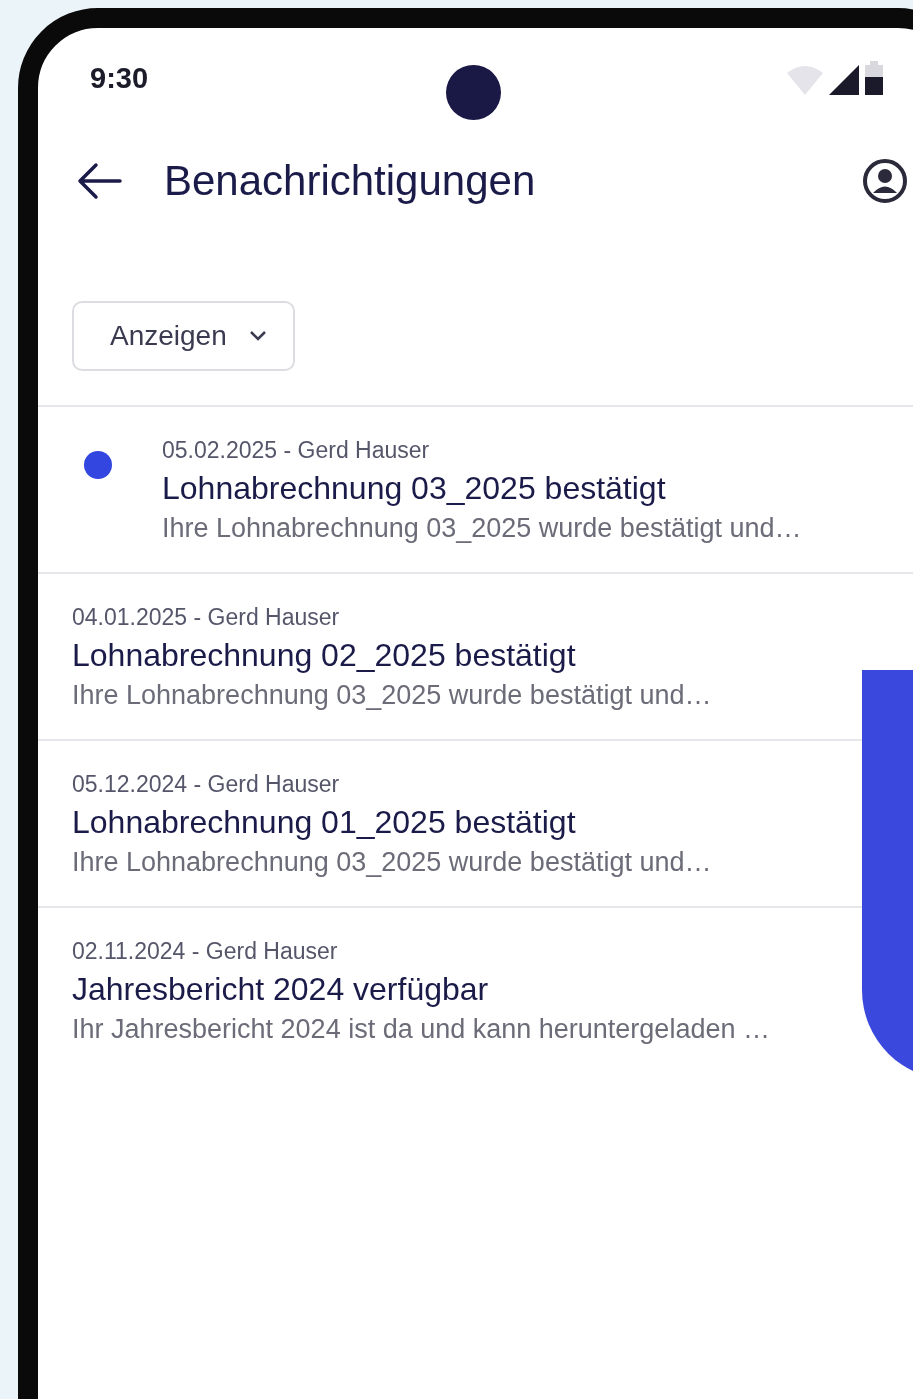 The height and width of the screenshot is (1399, 913). What do you see at coordinates (414, 488) in the screenshot?
I see `notification-title: Lohnabrechnung 03_2025 bestätigt` at bounding box center [414, 488].